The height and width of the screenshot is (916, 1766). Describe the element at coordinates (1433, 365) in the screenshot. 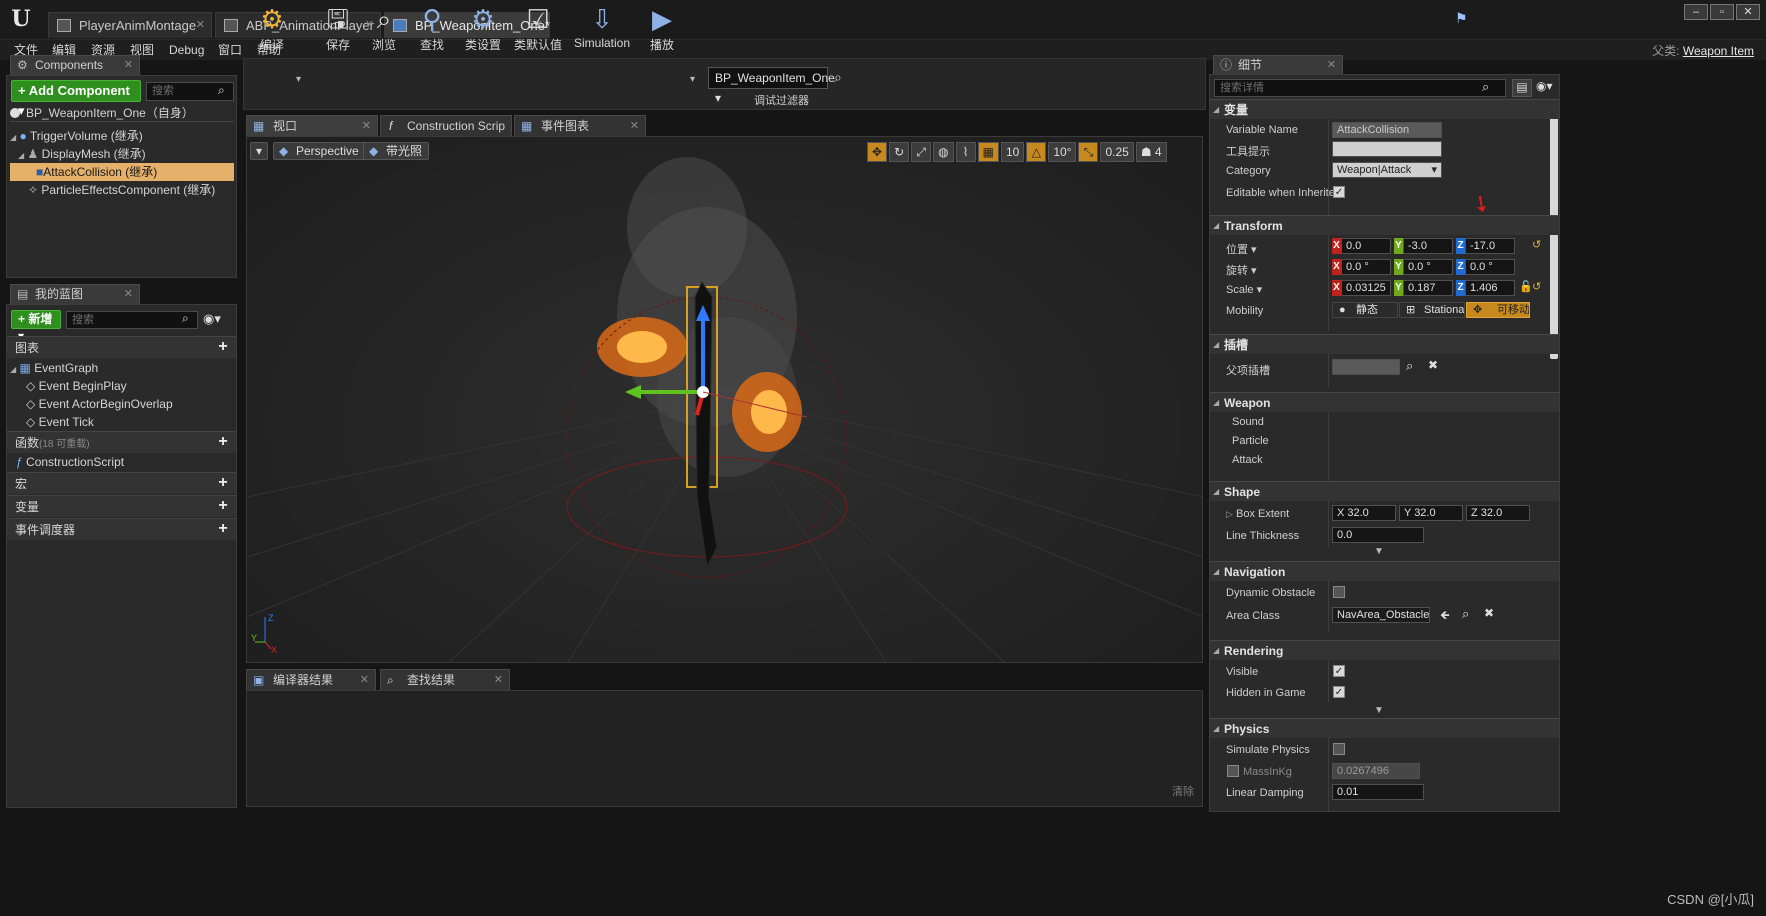

I see `clear-icon: ✖` at that location.